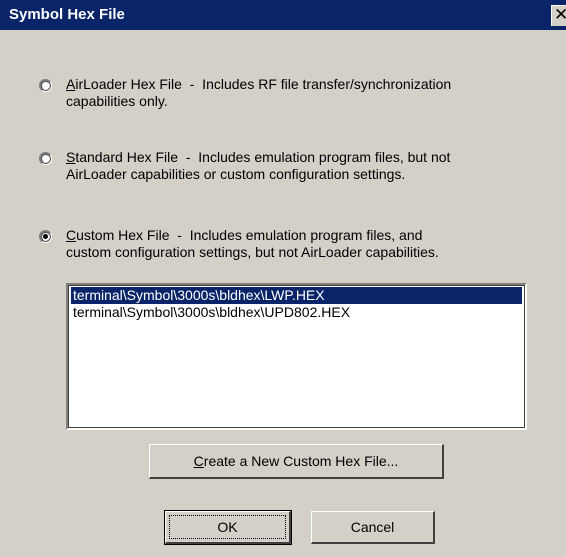 The width and height of the screenshot is (566, 557). I want to click on cancel-button: Cancel, so click(373, 527).